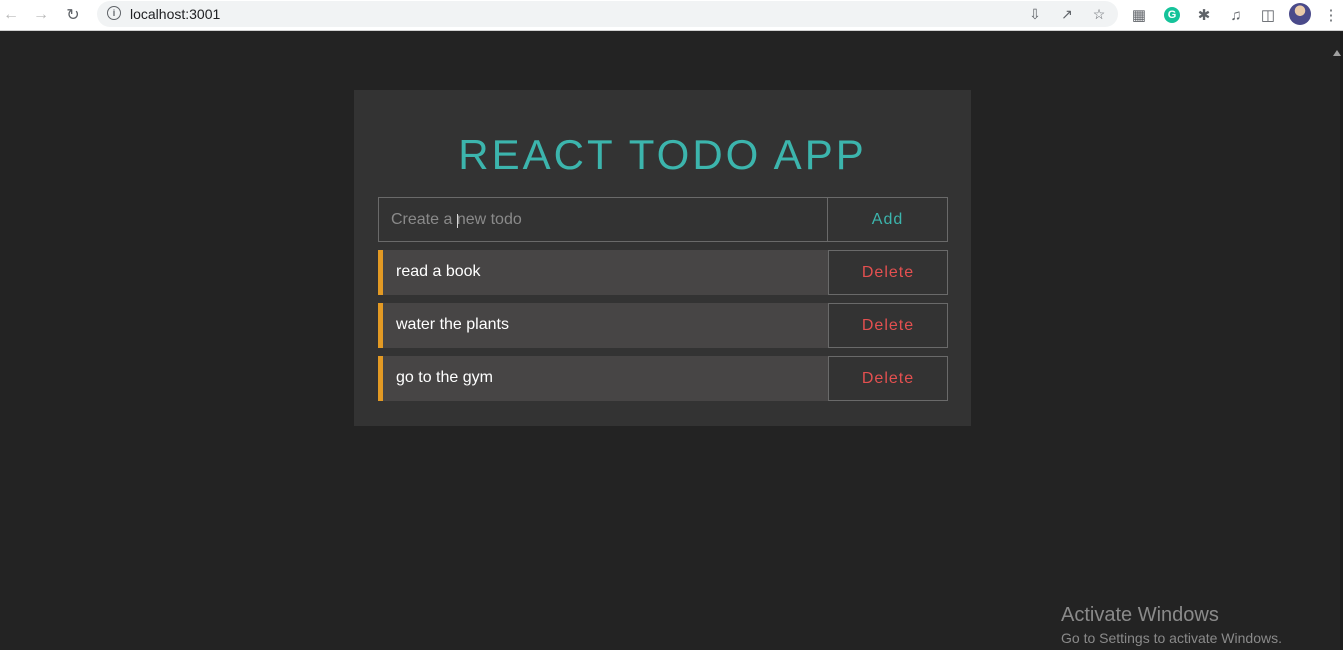 This screenshot has height=650, width=1343. What do you see at coordinates (603, 272) in the screenshot?
I see `todo-text-box: read a book` at bounding box center [603, 272].